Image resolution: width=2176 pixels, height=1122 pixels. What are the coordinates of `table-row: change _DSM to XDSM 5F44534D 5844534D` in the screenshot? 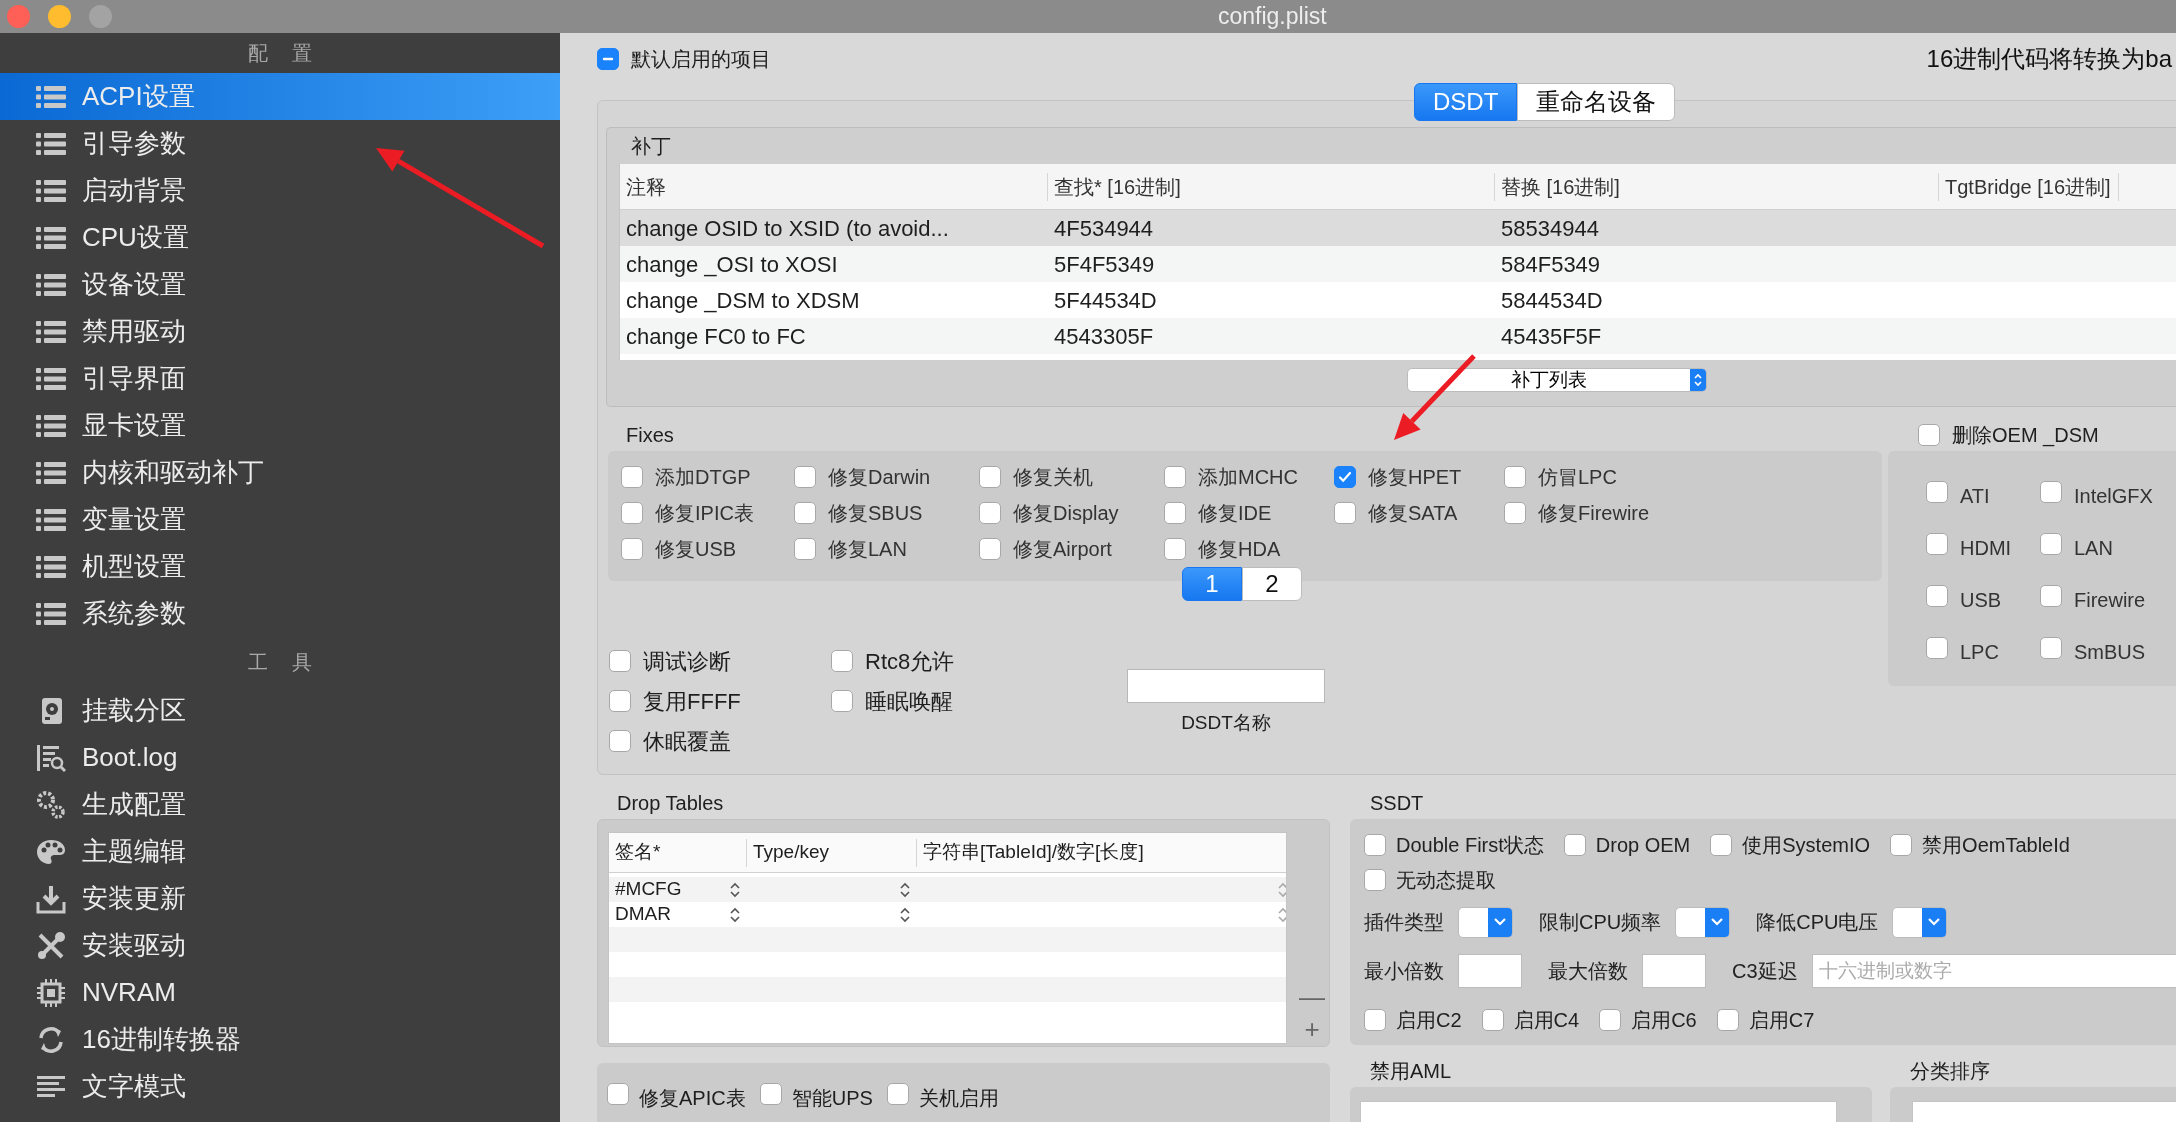 It's located at (1398, 300).